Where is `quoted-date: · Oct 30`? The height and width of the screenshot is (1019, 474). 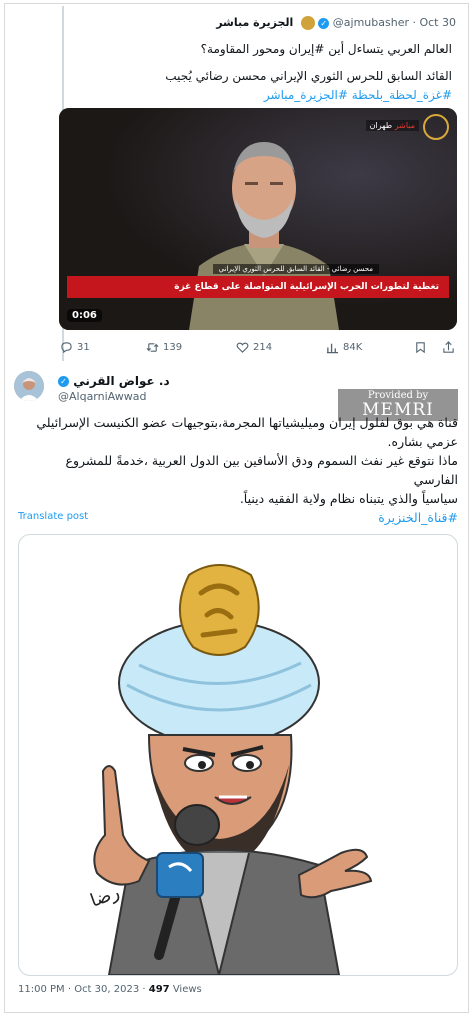
quoted-date: · Oct 30 is located at coordinates (434, 22).